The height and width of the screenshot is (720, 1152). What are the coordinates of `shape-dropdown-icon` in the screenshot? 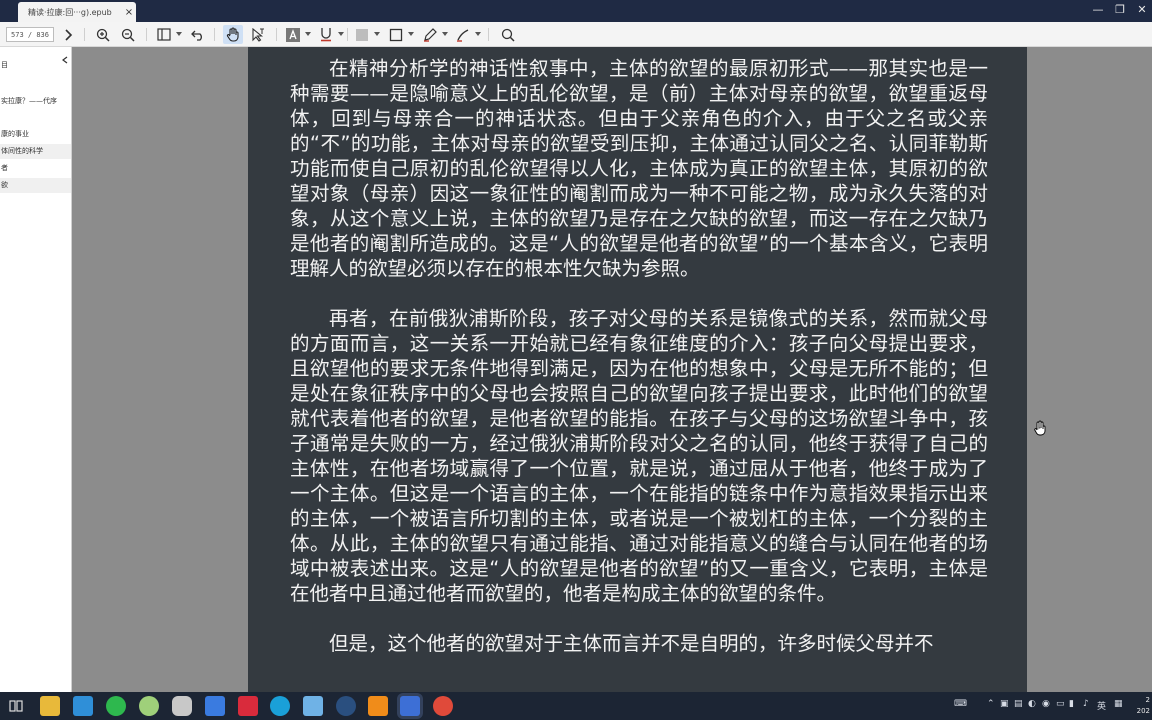 It's located at (411, 34).